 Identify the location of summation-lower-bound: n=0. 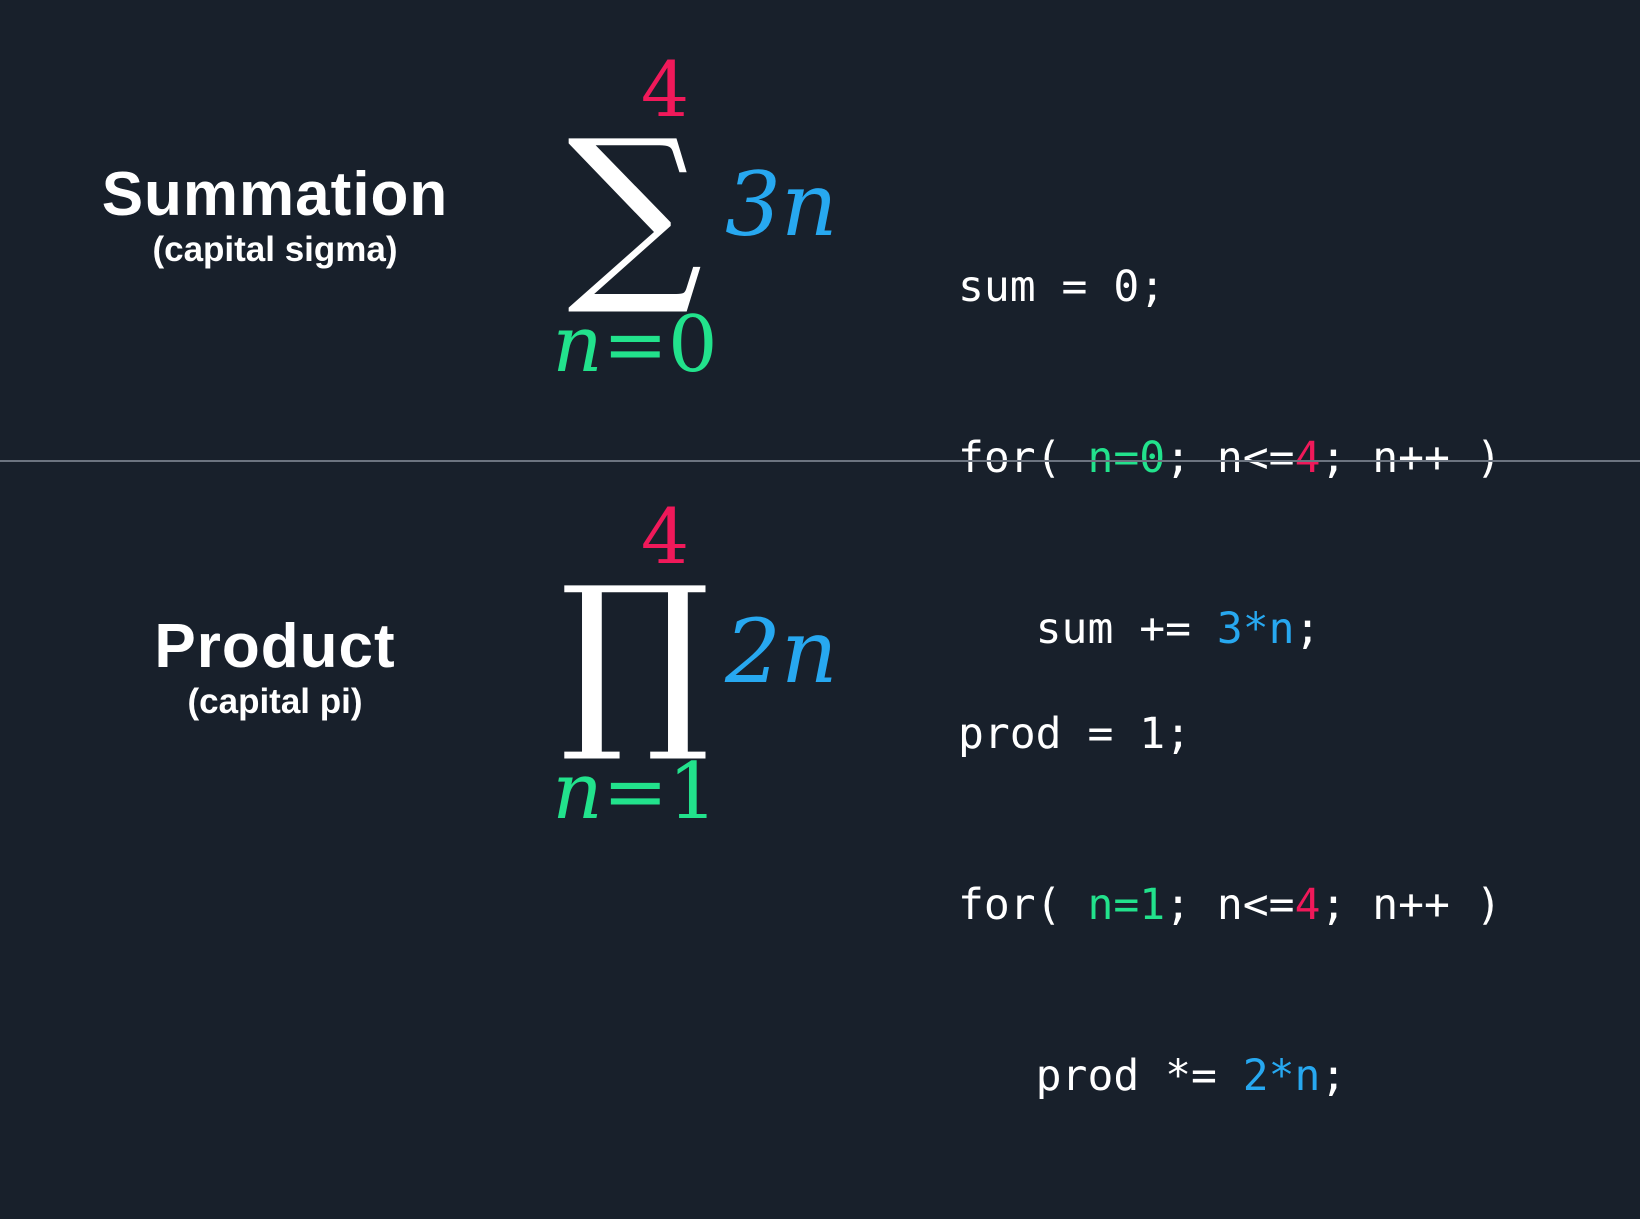
(635, 345).